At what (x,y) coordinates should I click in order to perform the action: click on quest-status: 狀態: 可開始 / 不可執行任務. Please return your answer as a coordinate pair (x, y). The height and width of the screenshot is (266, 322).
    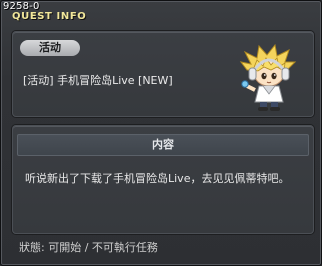
    Looking at the image, I should click on (88, 247).